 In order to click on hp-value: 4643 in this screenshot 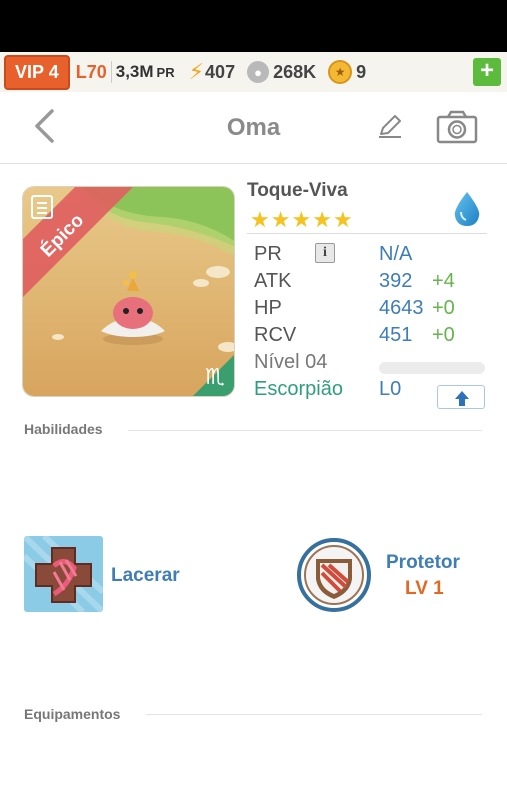, I will do `click(401, 308)`.